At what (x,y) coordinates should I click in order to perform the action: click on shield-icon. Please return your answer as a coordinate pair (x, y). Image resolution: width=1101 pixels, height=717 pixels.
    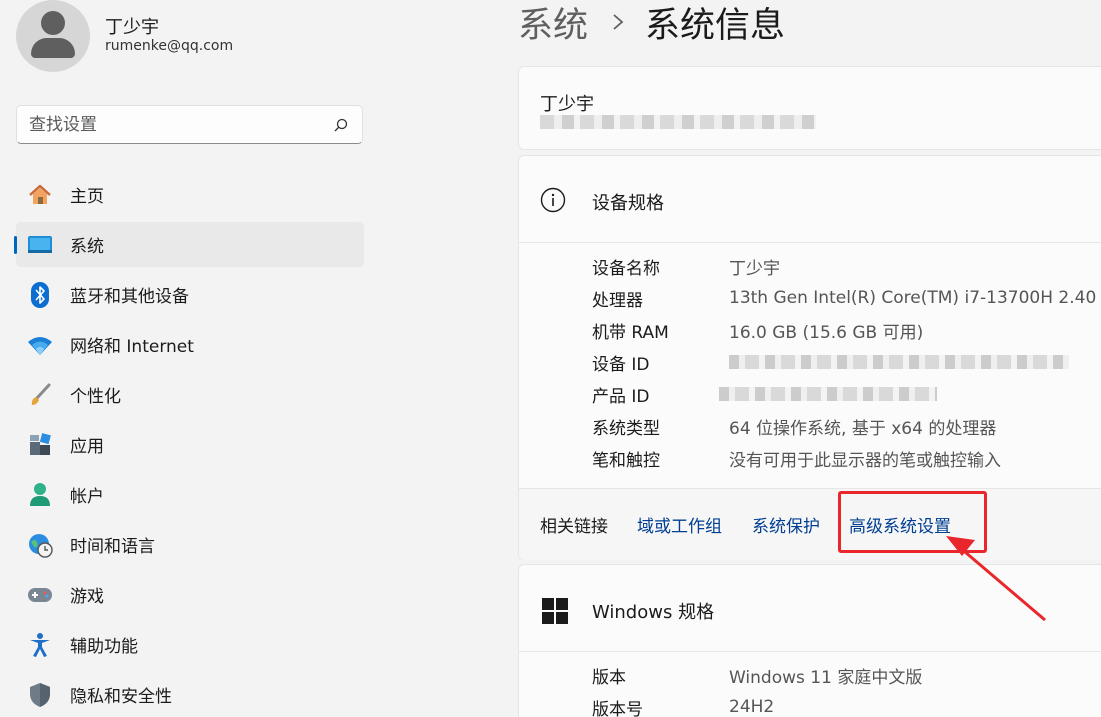
    Looking at the image, I should click on (40, 695).